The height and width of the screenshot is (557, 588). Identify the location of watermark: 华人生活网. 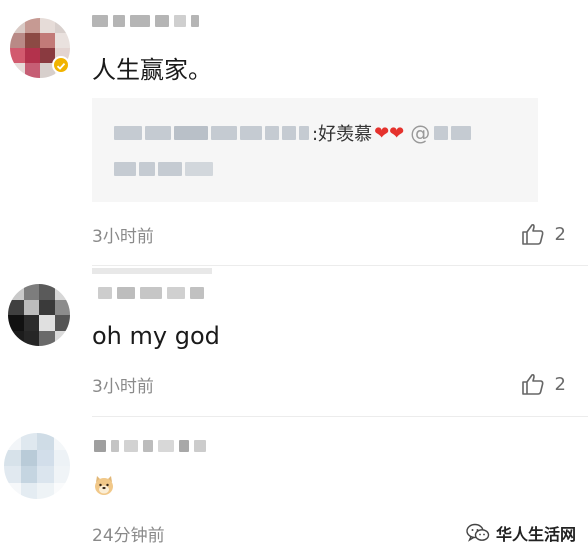
(521, 533).